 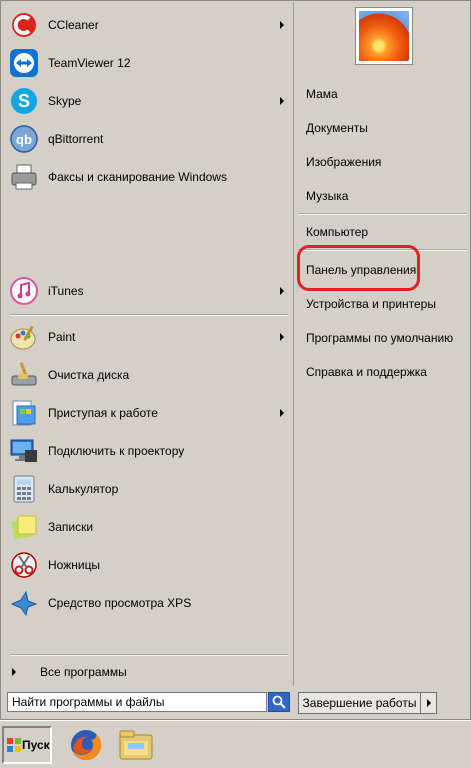 I want to click on windows-logo-icon, so click(x=14, y=745).